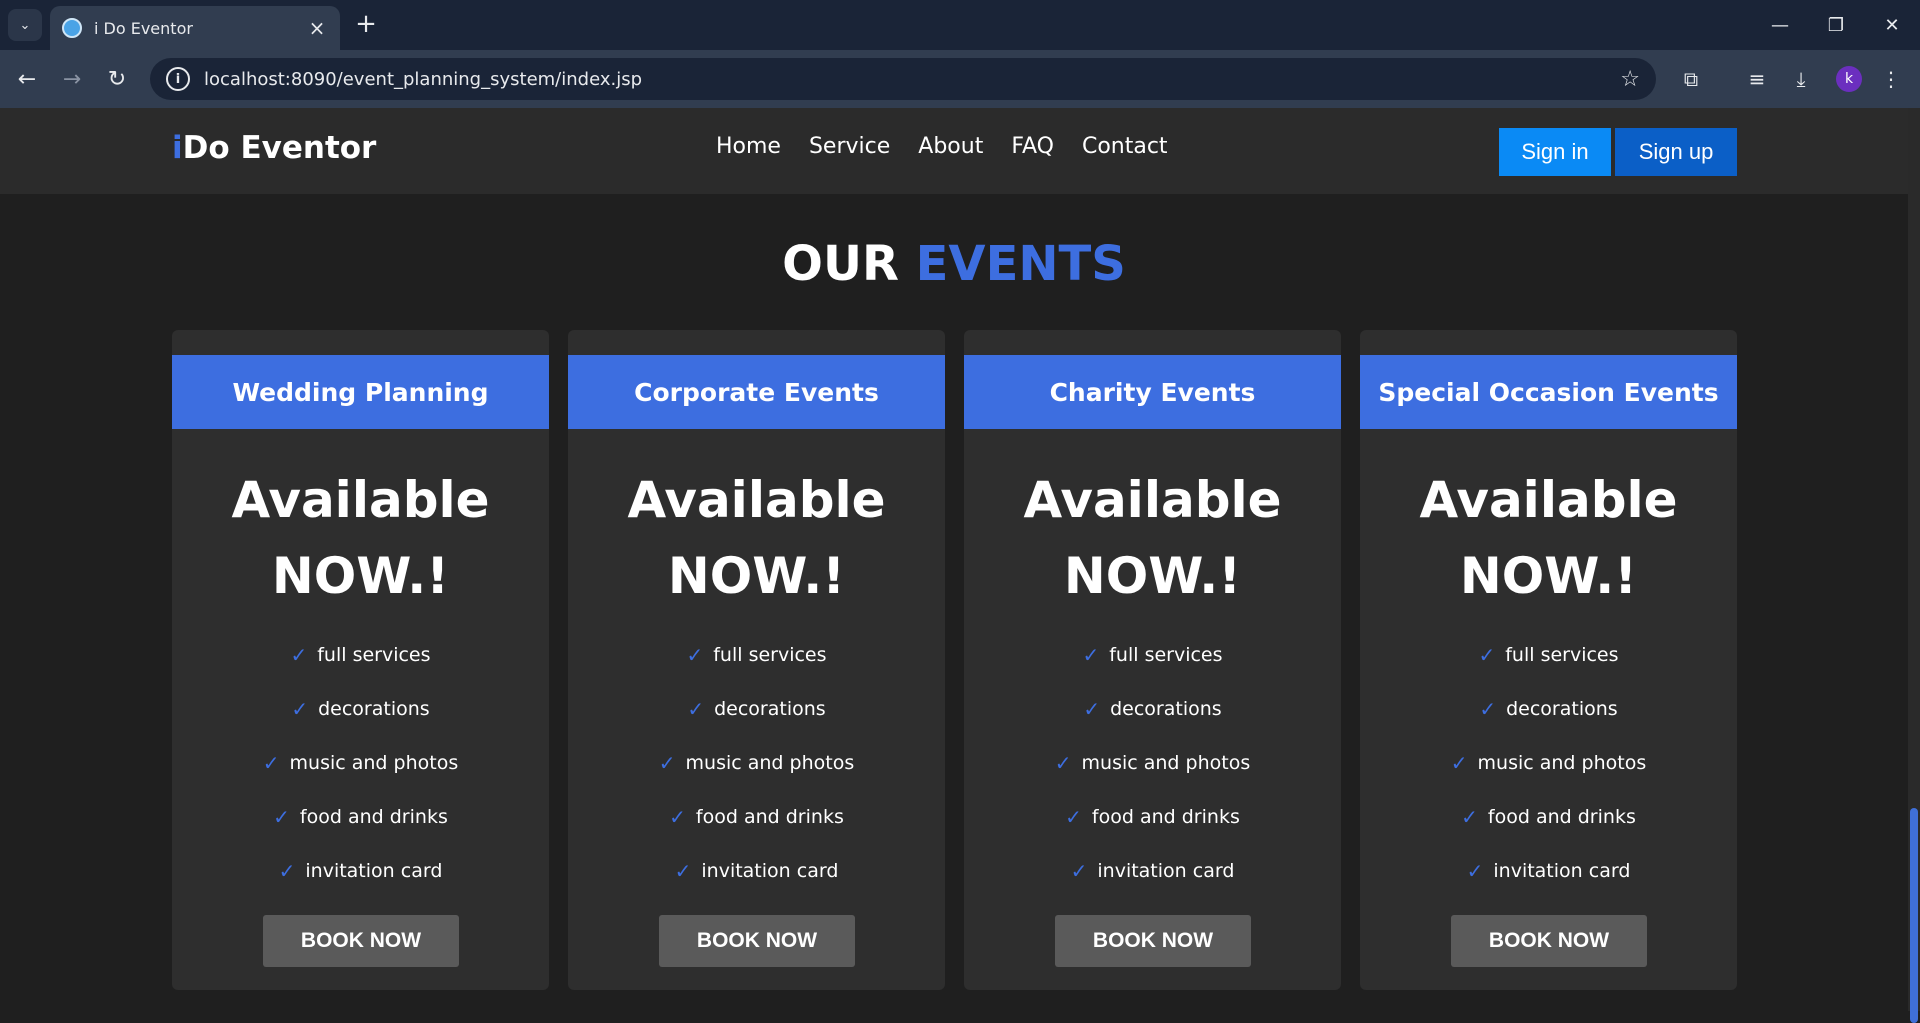 Image resolution: width=1920 pixels, height=1023 pixels. I want to click on card-title: Special Occasion Events, so click(1548, 392).